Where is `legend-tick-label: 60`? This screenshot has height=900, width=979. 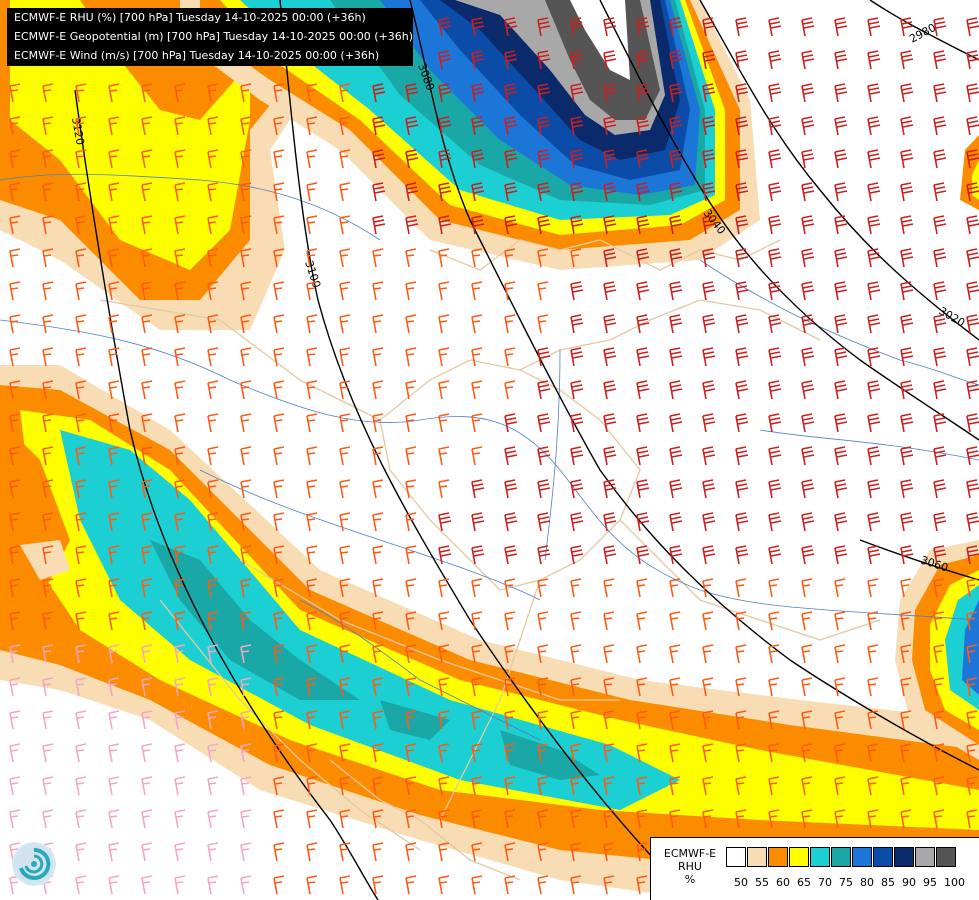
legend-tick-label: 60 is located at coordinates (783, 882).